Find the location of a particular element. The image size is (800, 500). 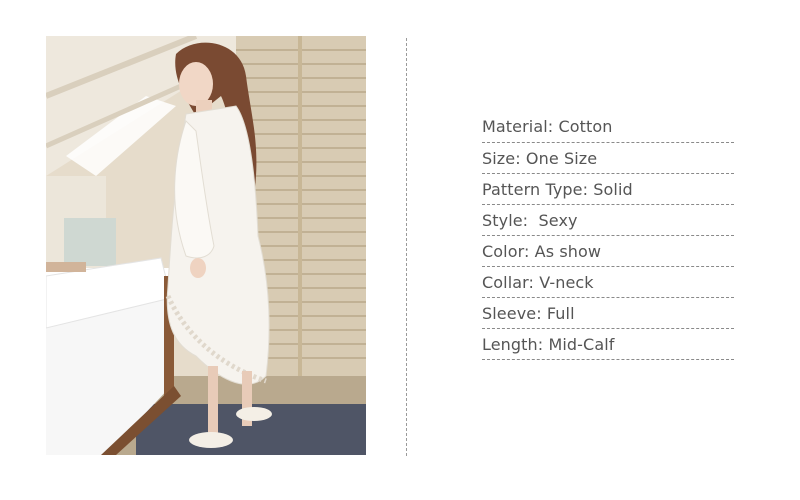

spec-style: Style: Sexy is located at coordinates (608, 220).